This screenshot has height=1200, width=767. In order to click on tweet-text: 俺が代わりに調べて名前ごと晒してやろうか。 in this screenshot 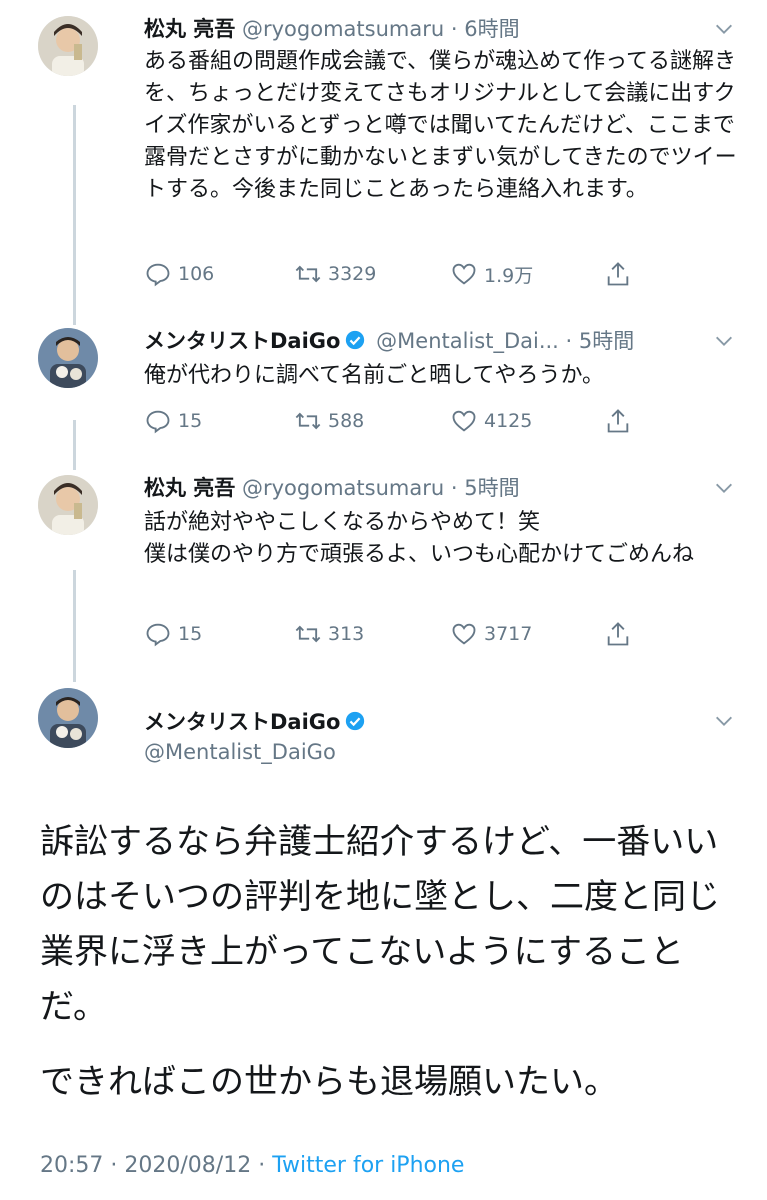, I will do `click(374, 375)`.